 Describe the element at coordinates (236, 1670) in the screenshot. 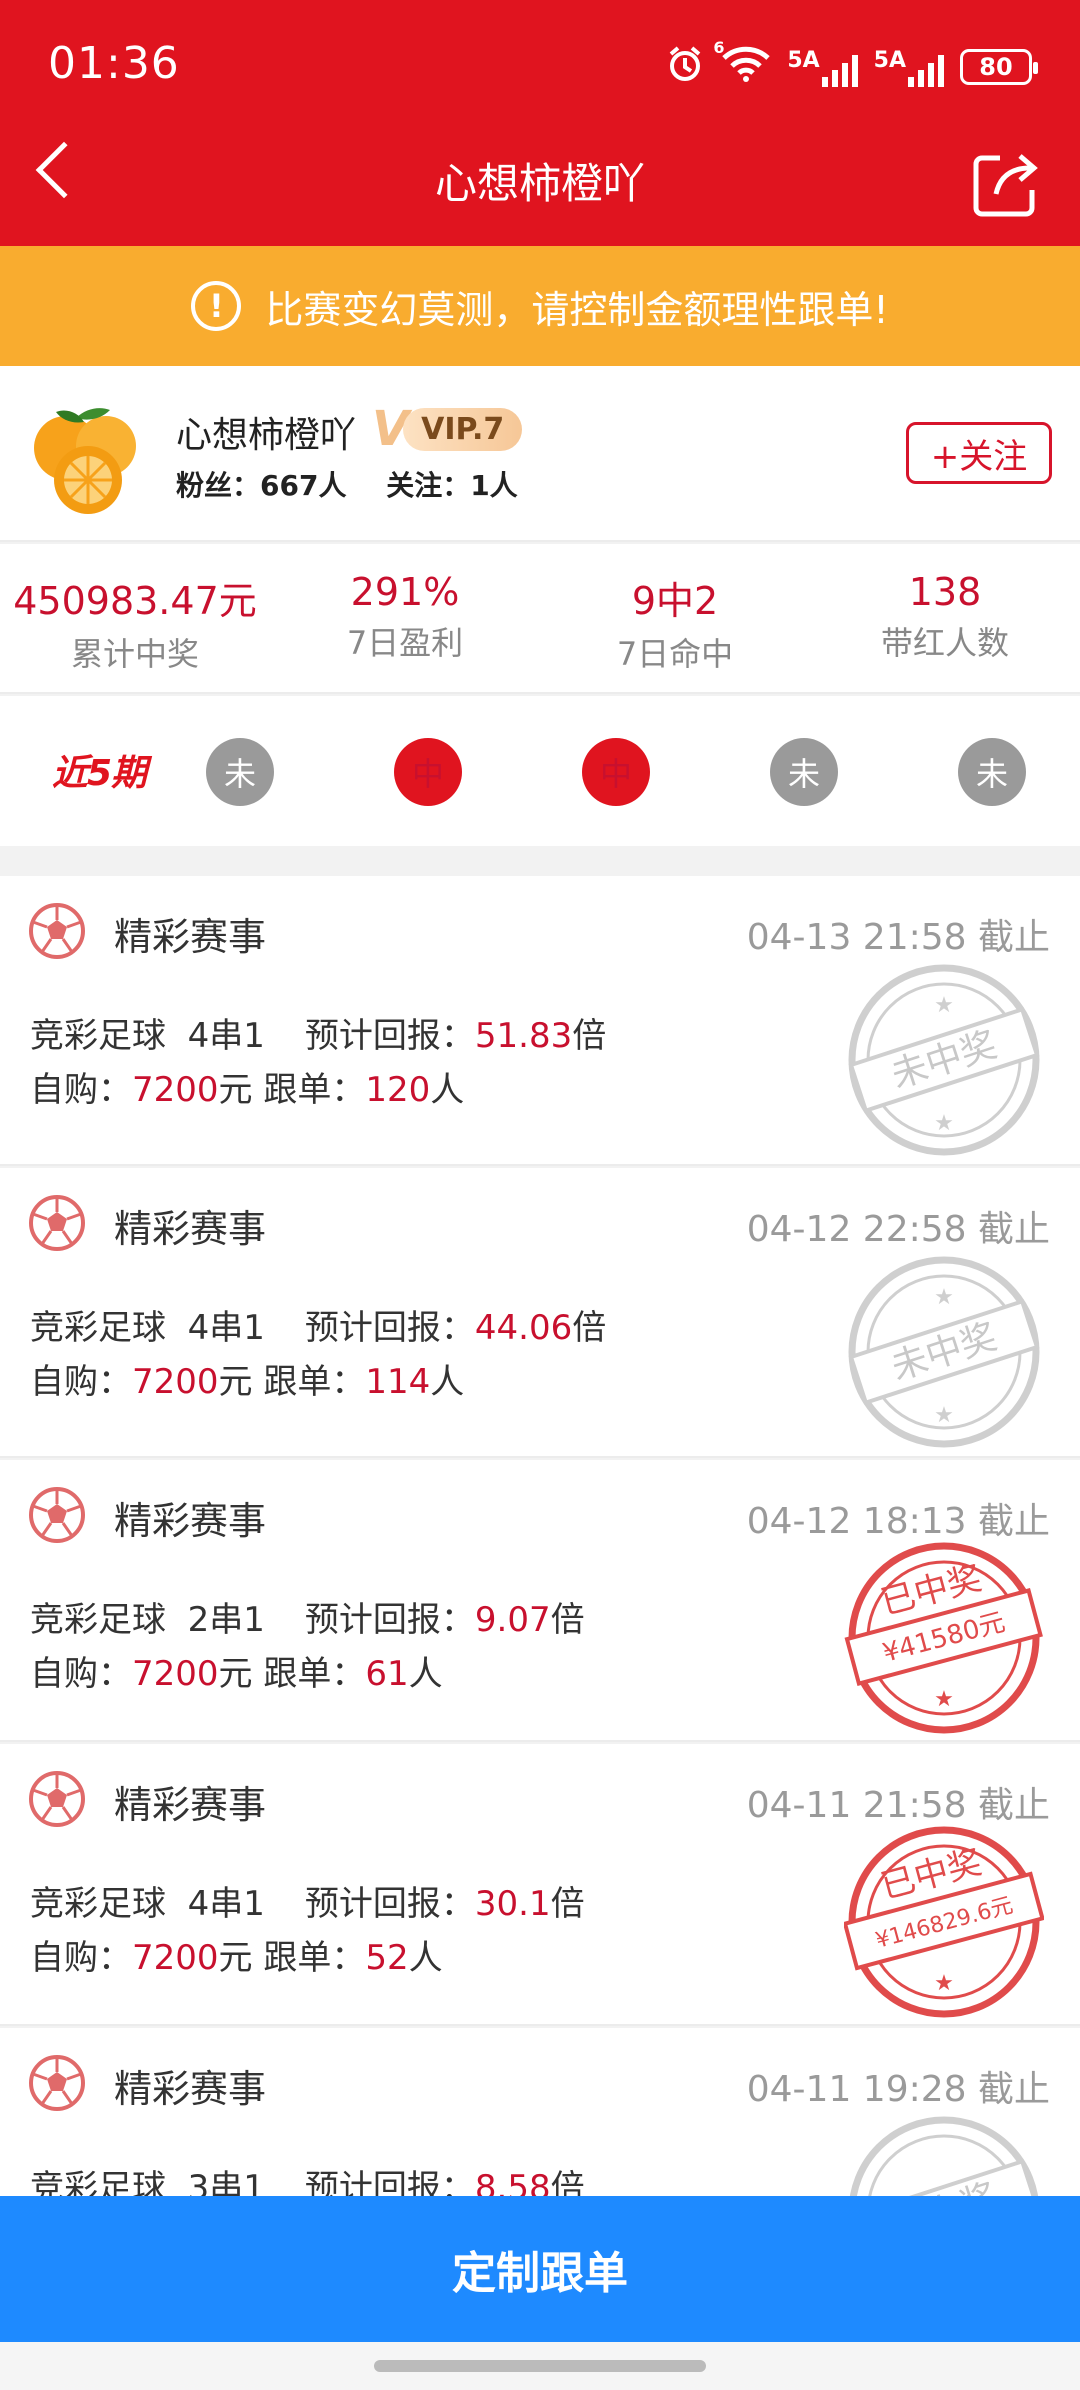

I see `card-line-2: 自购：7200元 跟单：61人` at that location.